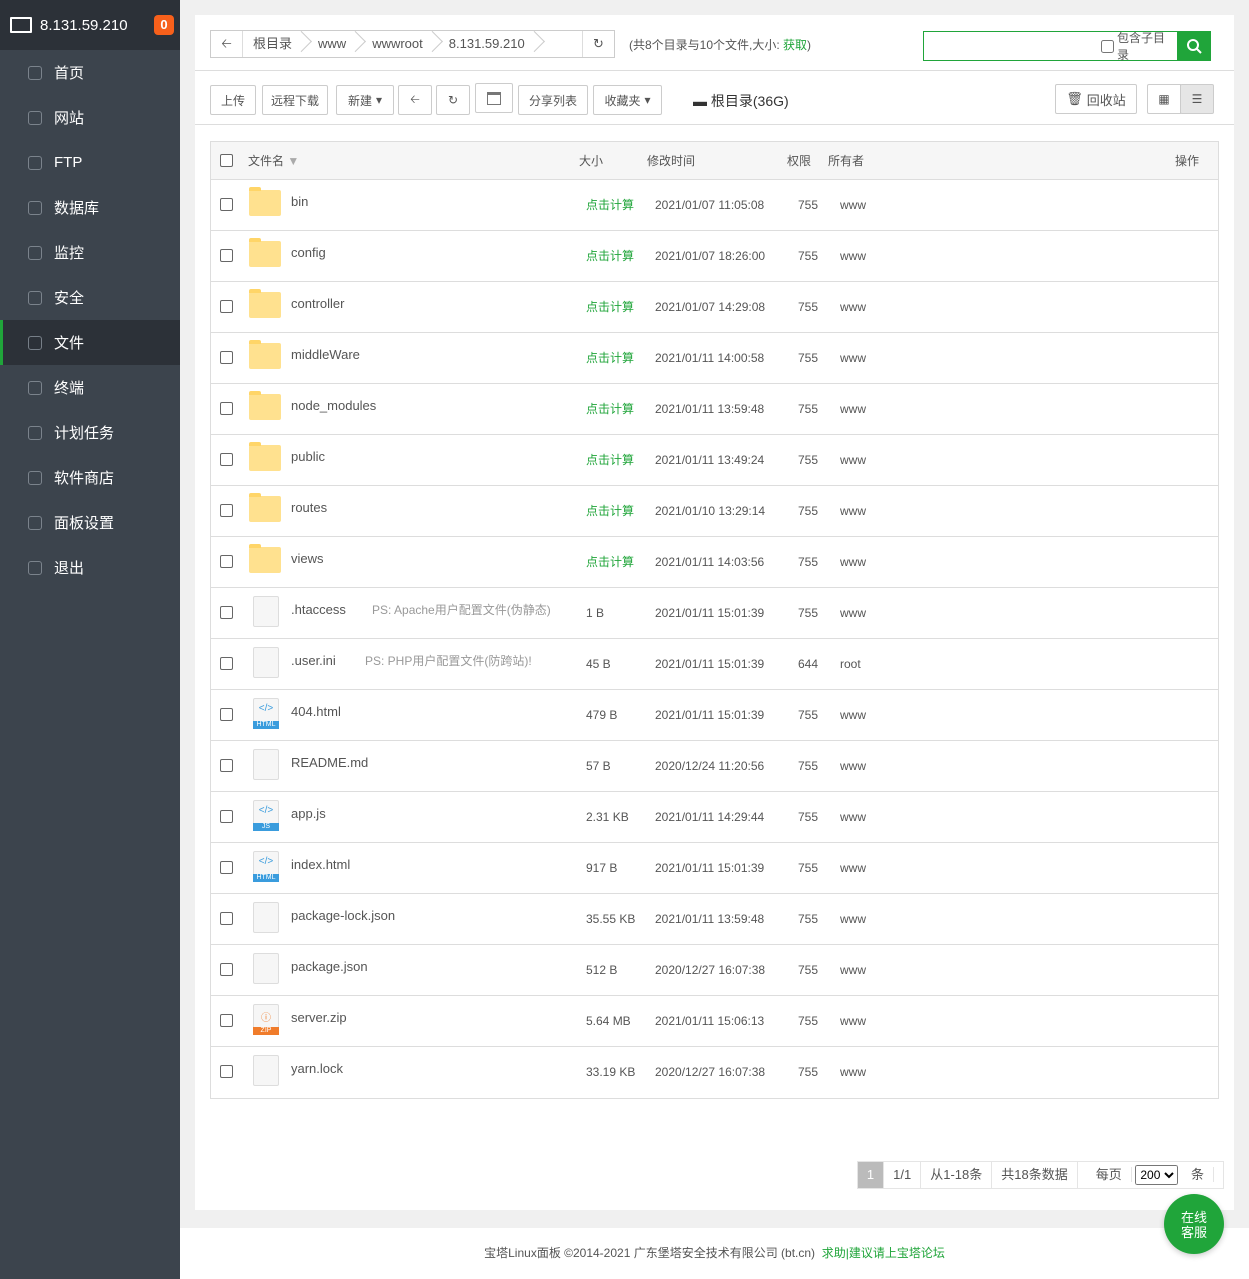 The width and height of the screenshot is (1249, 1279). What do you see at coordinates (90, 252) in the screenshot?
I see `sidebar-item-4: 监控` at bounding box center [90, 252].